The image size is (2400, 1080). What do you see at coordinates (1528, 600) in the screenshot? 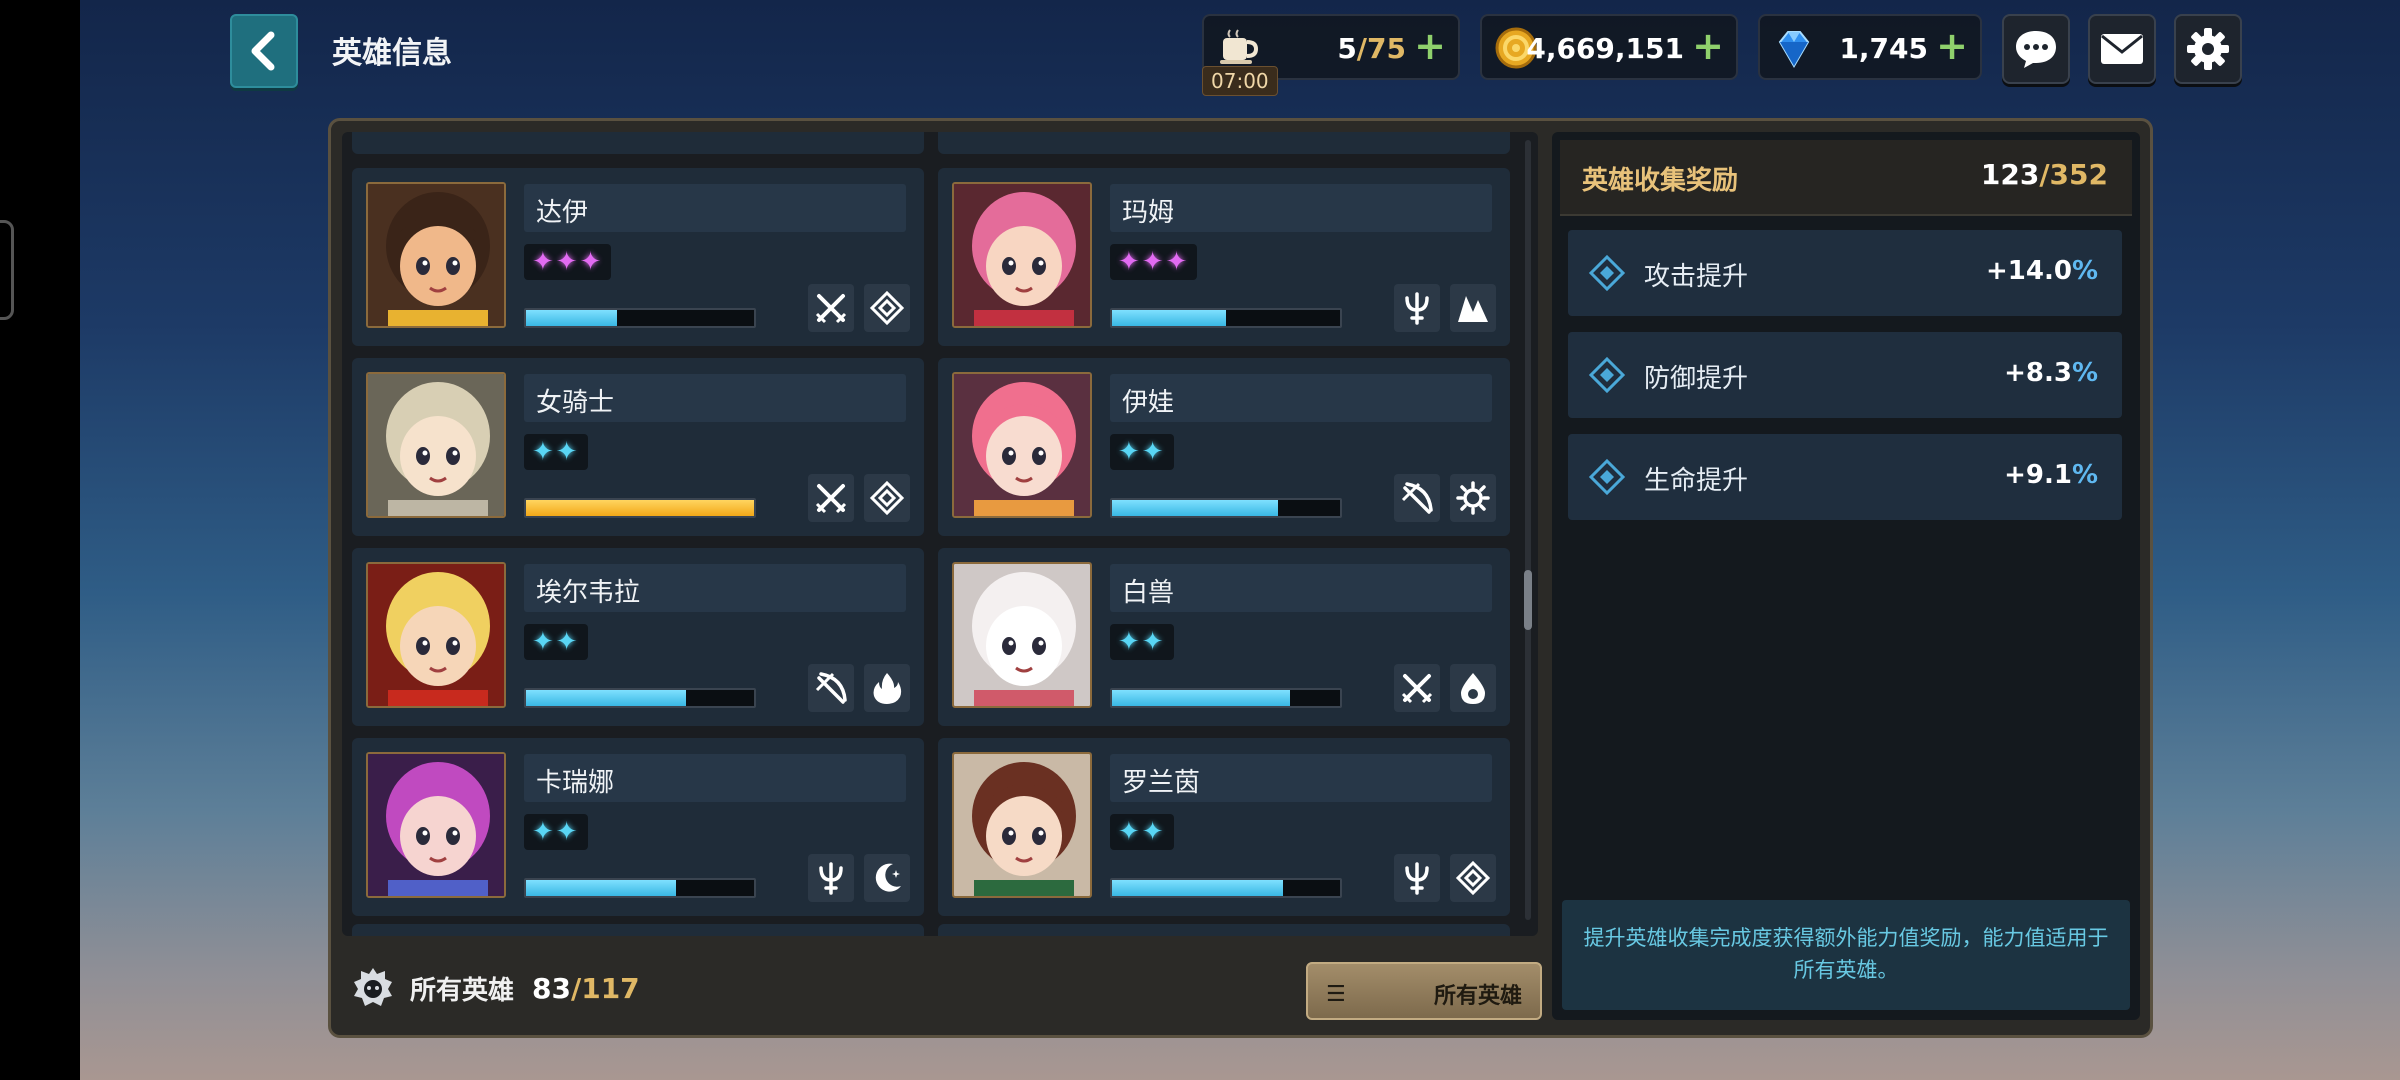
I see `scrollbar-thumb` at bounding box center [1528, 600].